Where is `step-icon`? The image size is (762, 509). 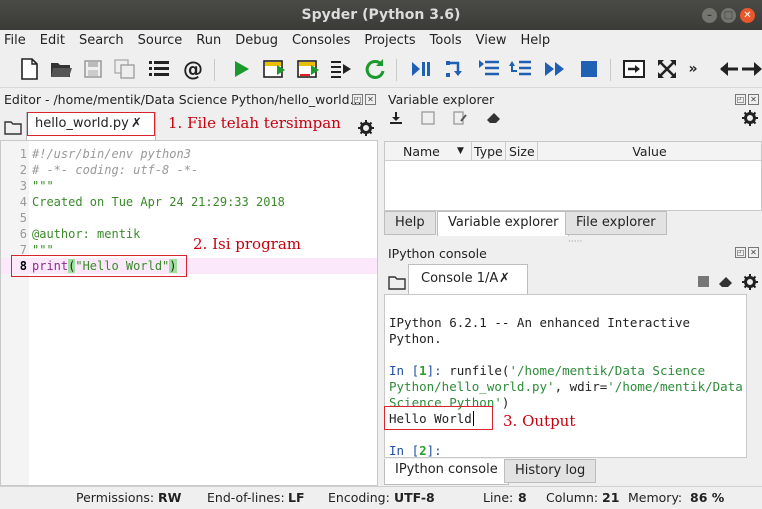
step-icon is located at coordinates (455, 69).